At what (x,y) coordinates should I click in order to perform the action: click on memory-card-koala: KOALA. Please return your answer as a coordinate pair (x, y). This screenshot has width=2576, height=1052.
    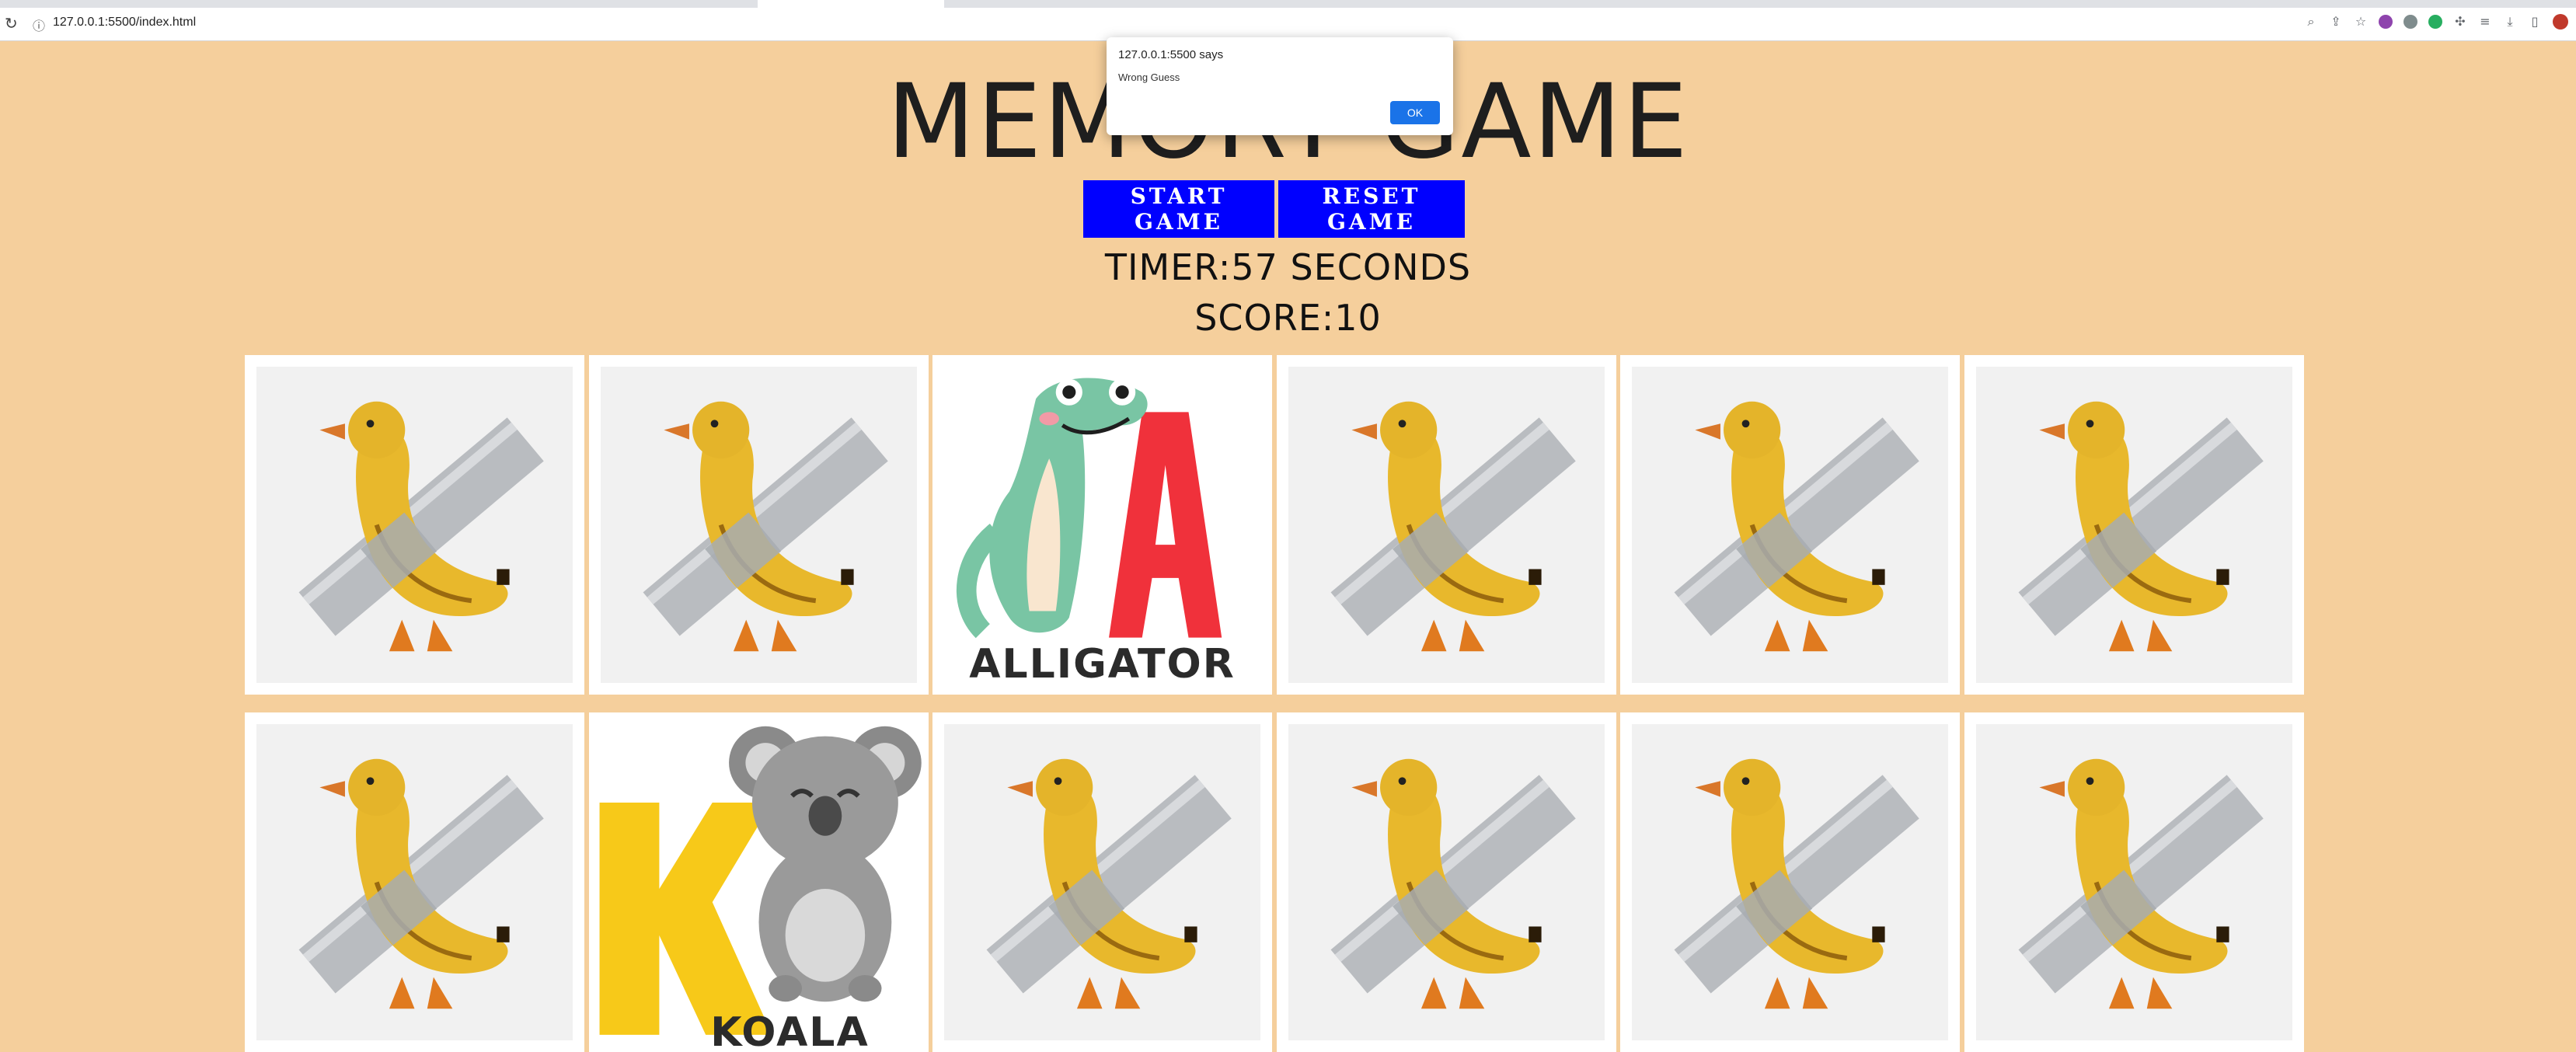
    Looking at the image, I should click on (759, 882).